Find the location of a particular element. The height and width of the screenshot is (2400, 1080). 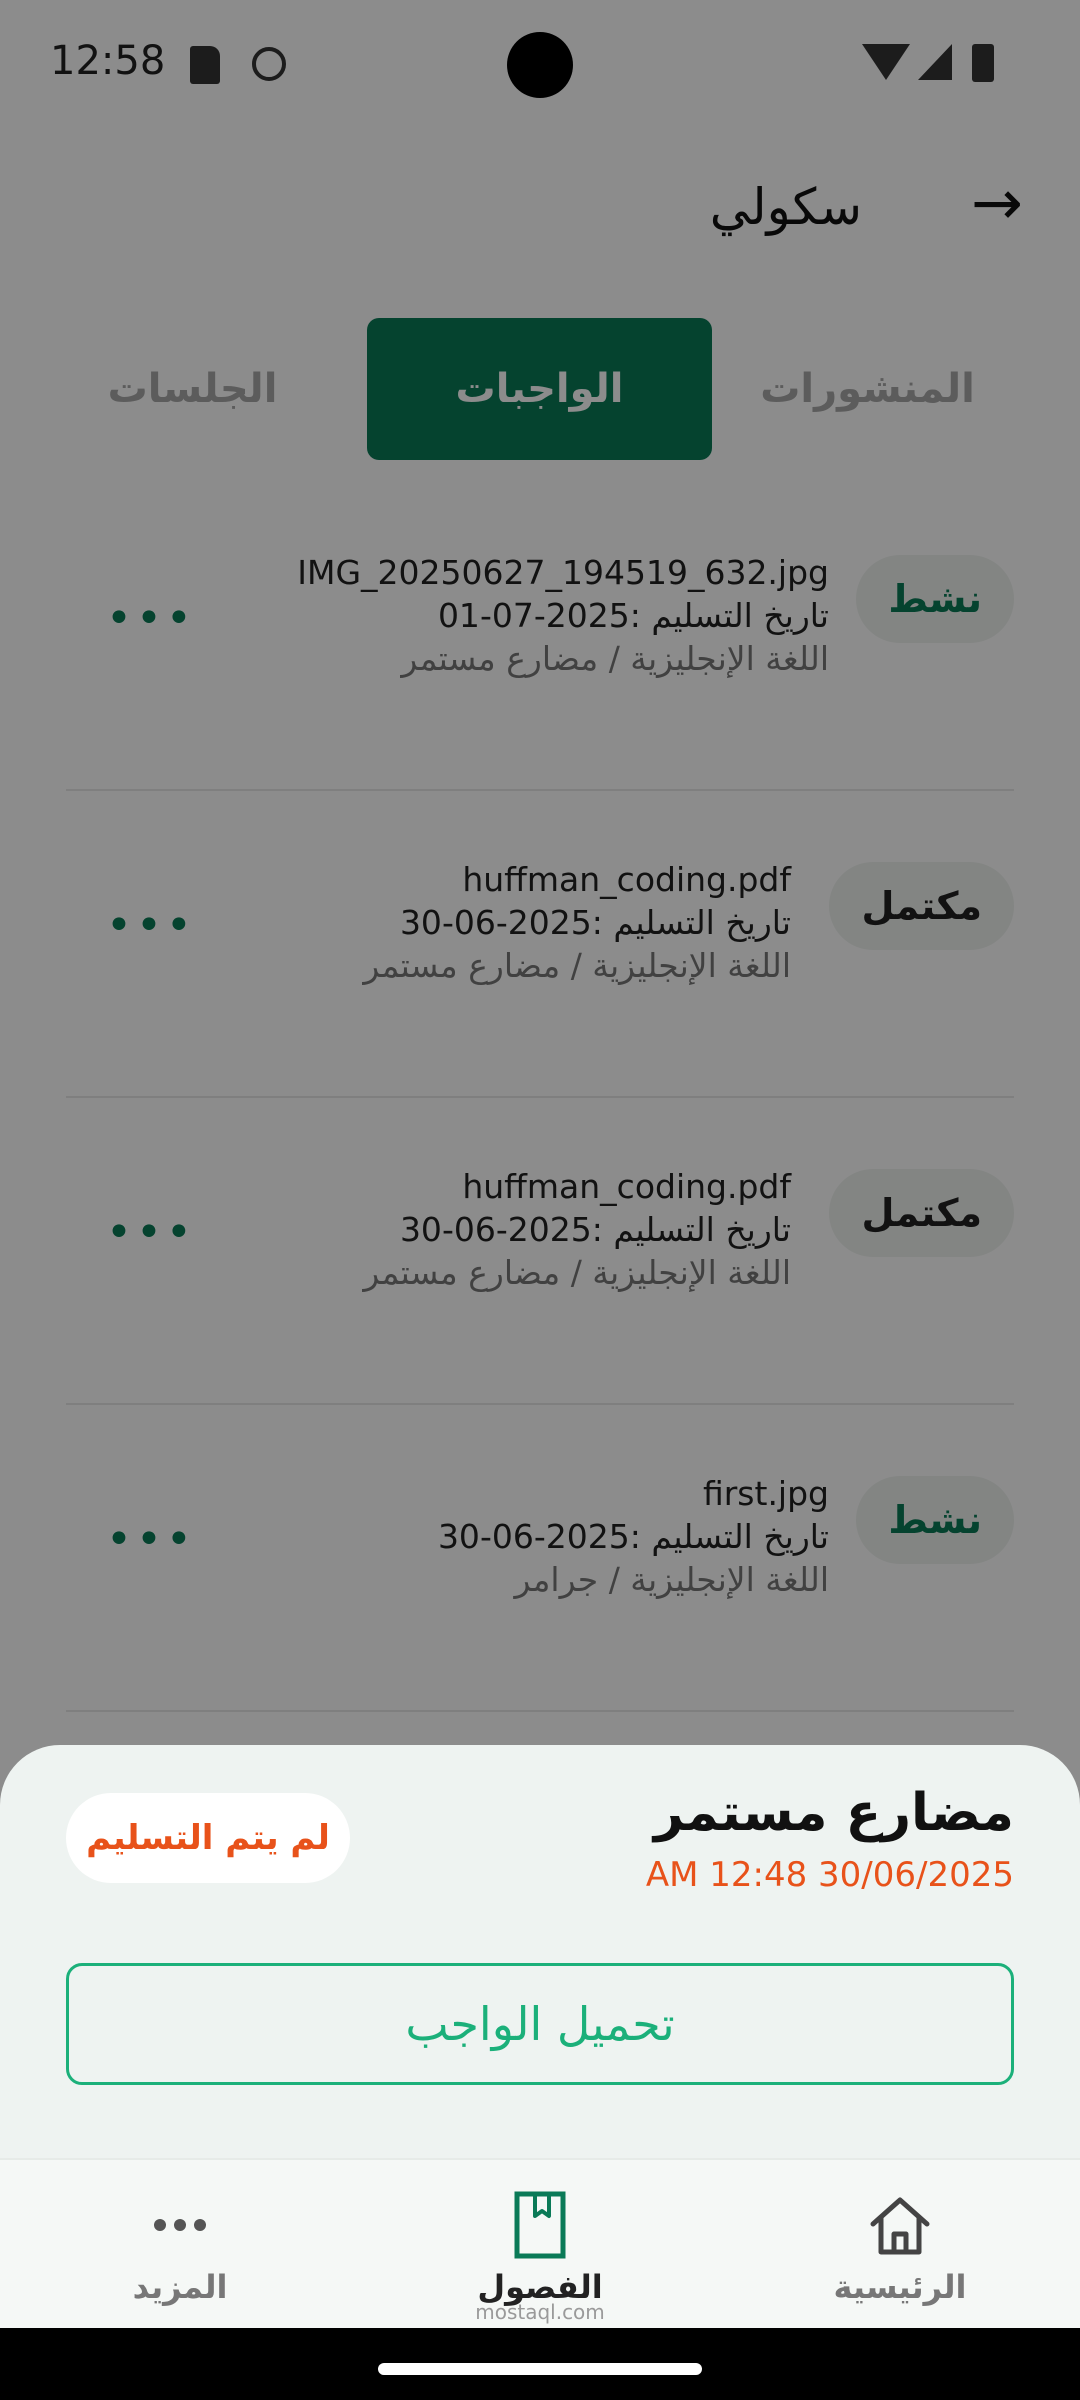

nav-home: الرئيسية is located at coordinates (900, 2245).